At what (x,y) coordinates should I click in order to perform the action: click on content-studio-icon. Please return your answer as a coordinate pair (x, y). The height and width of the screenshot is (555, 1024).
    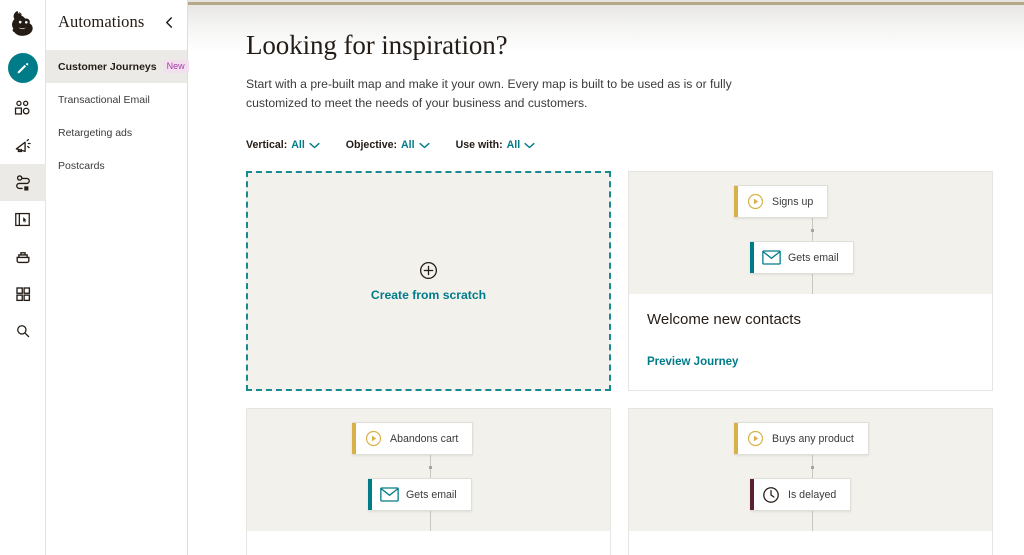
    Looking at the image, I should click on (23, 256).